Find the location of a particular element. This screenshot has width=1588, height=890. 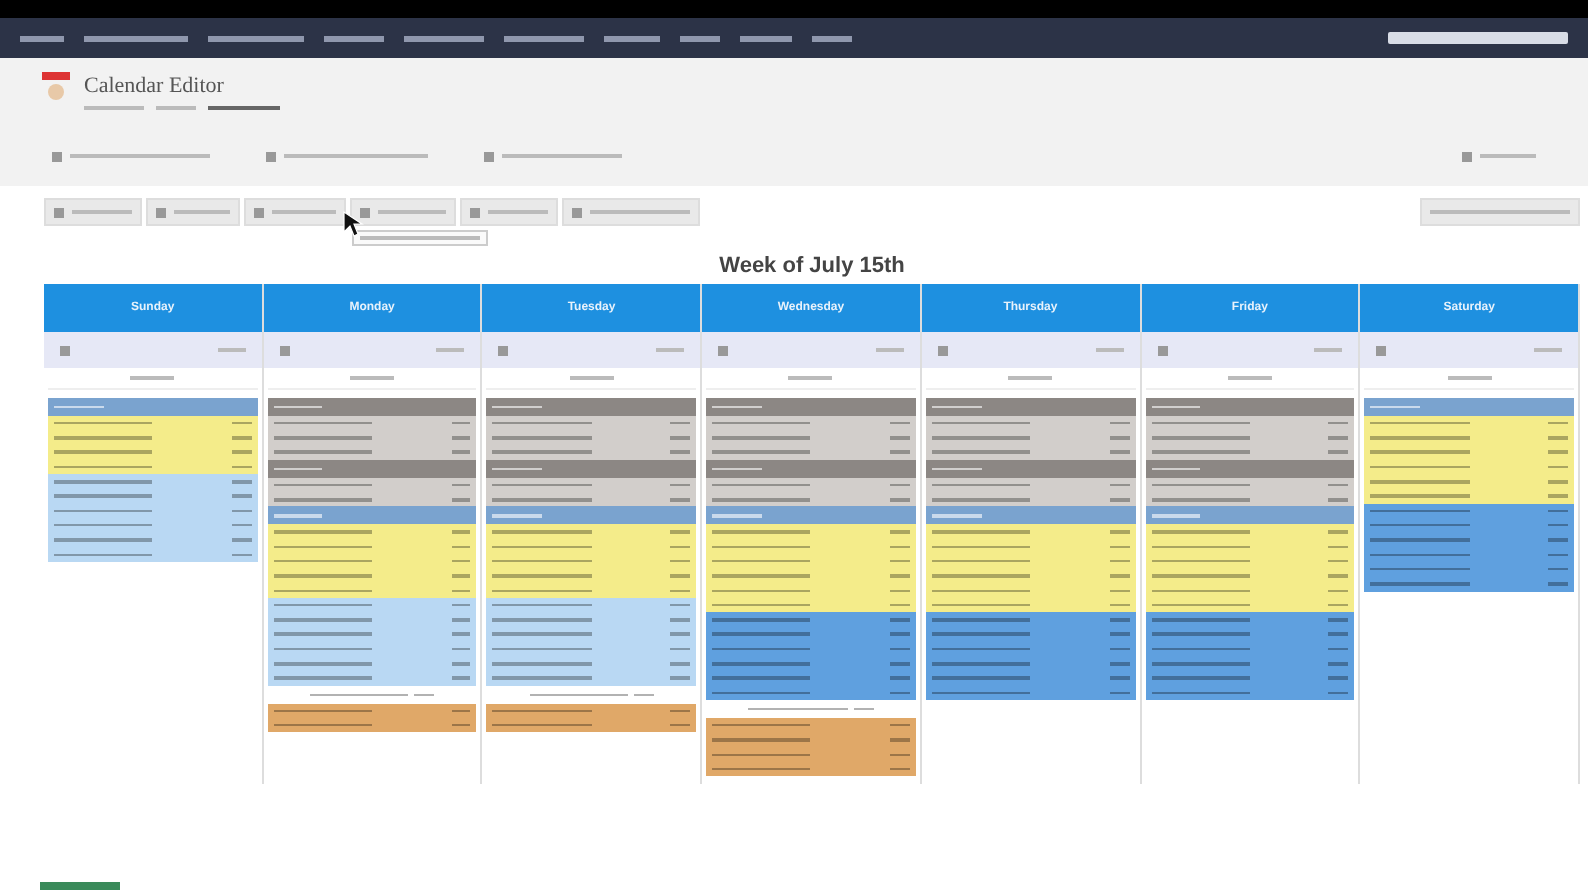

week-navigation-button is located at coordinates (1500, 212).